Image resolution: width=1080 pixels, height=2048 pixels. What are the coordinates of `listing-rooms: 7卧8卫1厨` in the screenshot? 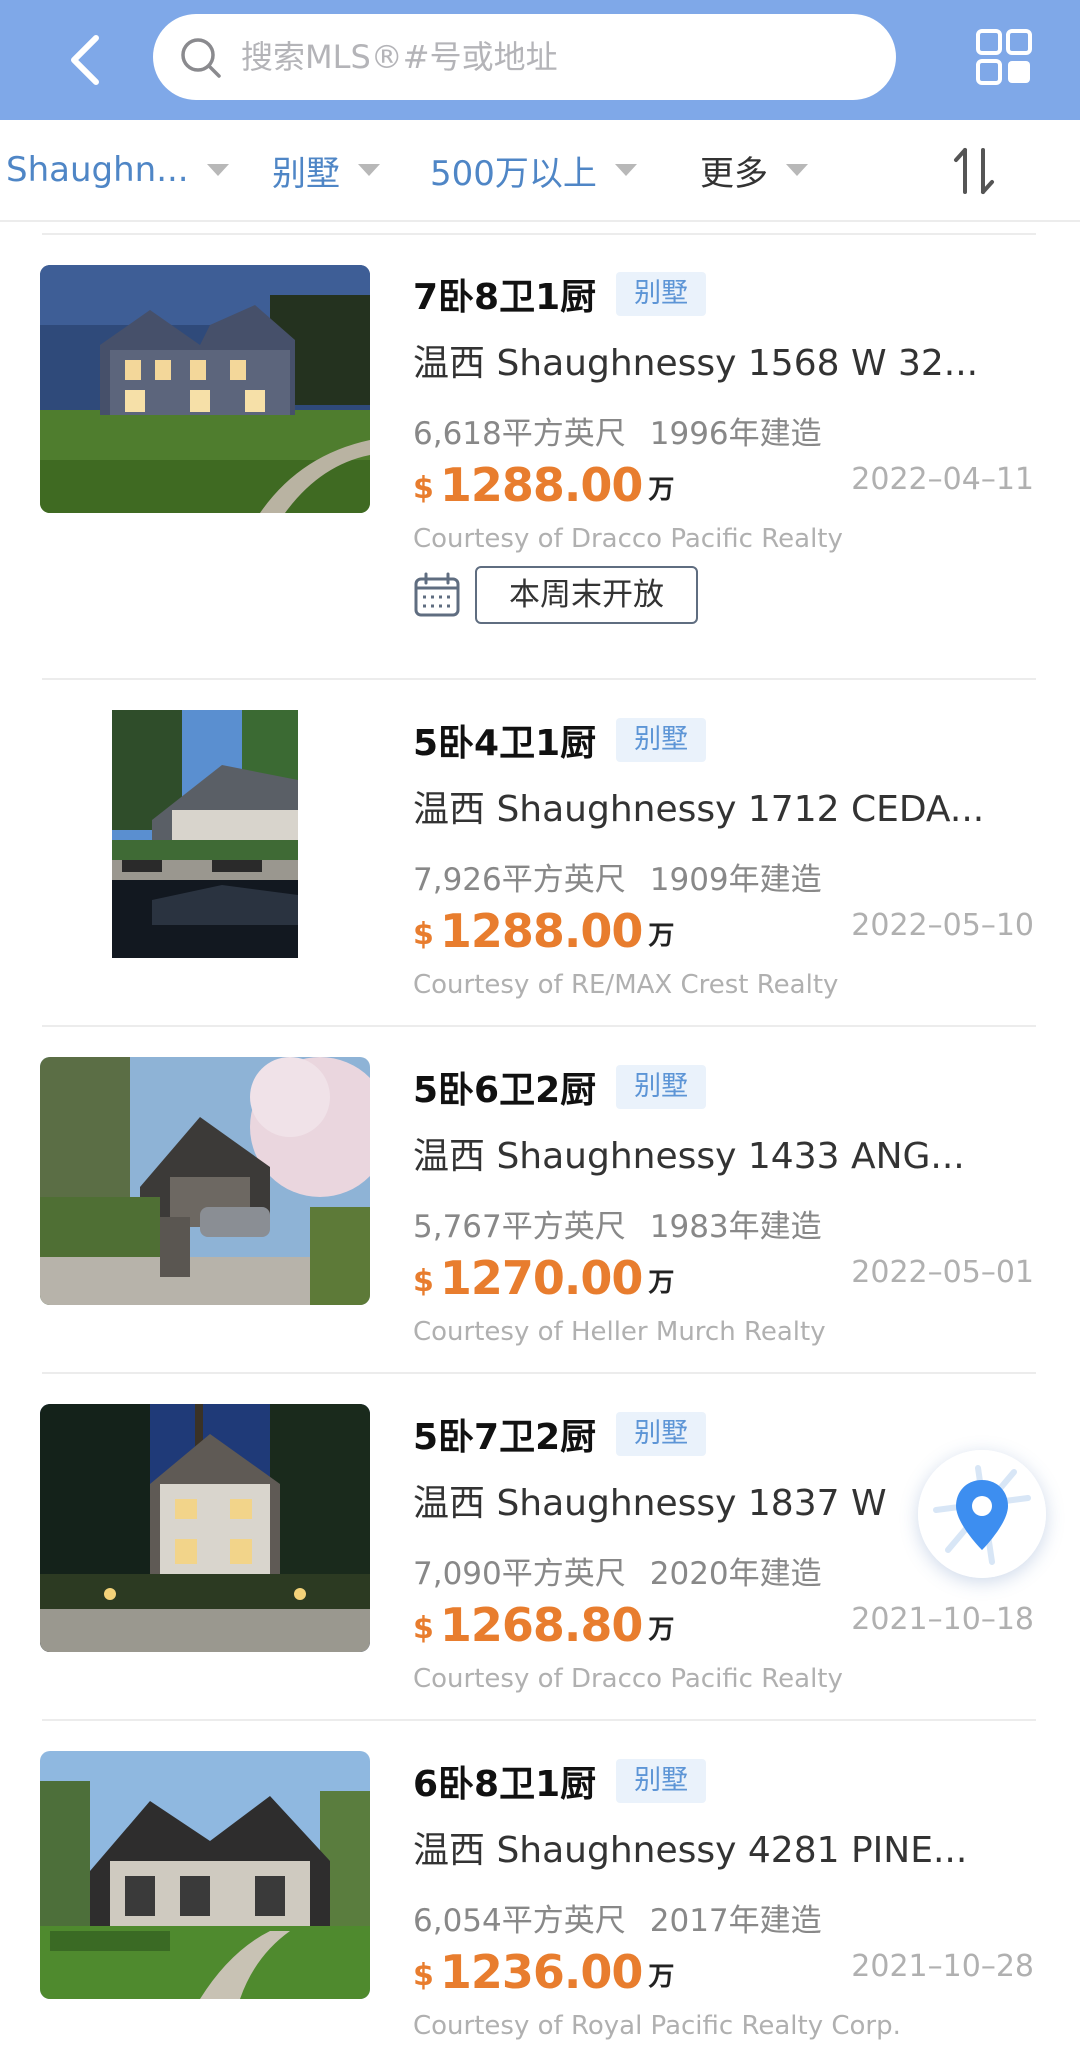 It's located at (505, 297).